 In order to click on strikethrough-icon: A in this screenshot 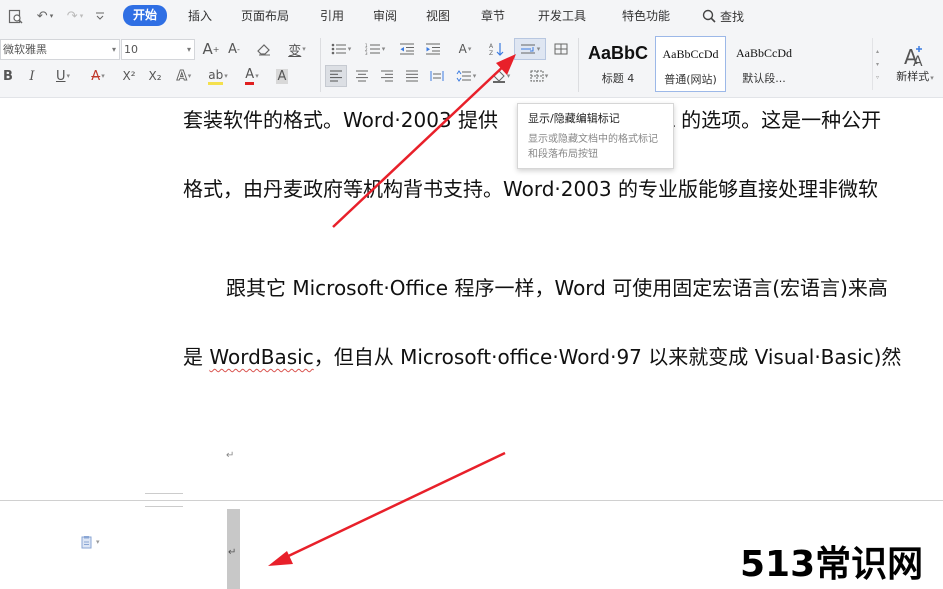, I will do `click(96, 76)`.